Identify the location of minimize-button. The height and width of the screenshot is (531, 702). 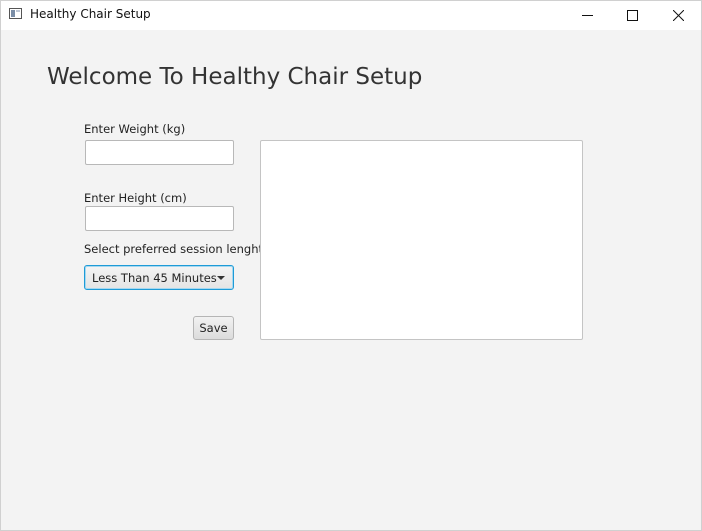
(587, 15).